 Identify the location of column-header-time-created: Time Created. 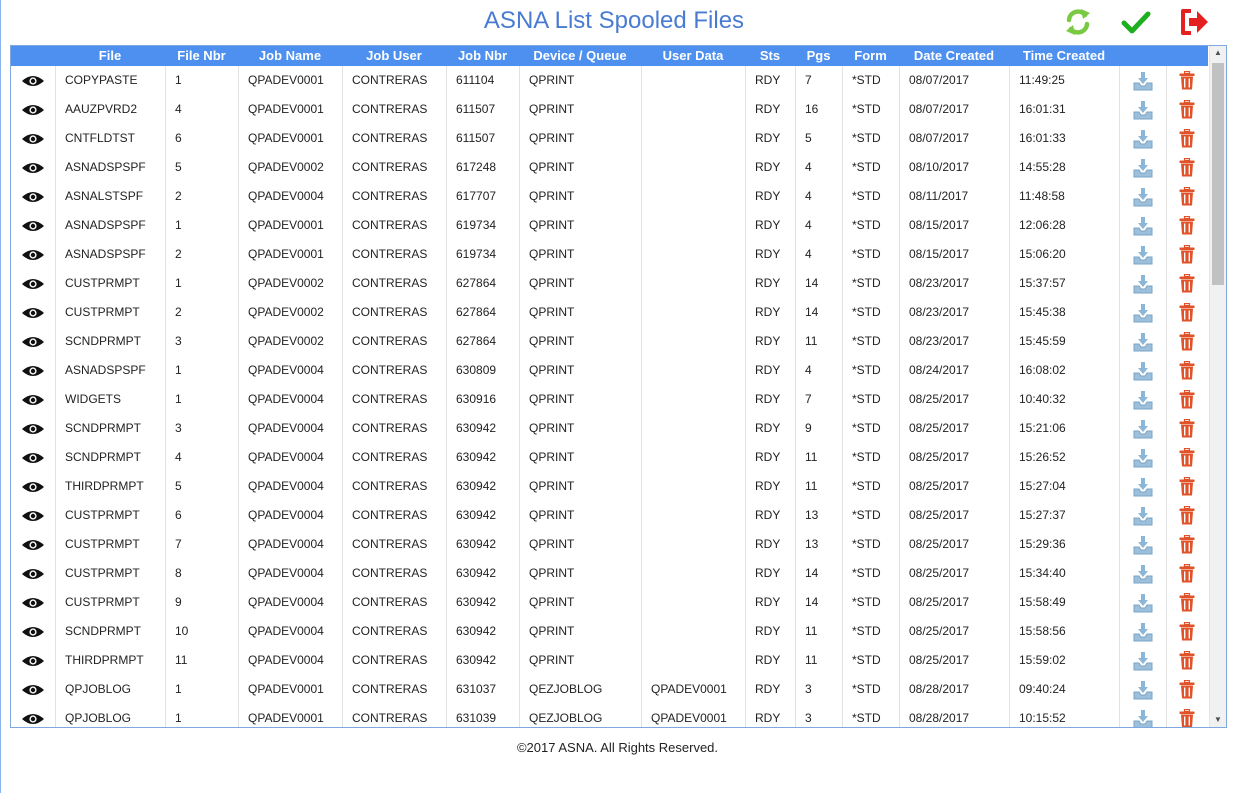
(1064, 56).